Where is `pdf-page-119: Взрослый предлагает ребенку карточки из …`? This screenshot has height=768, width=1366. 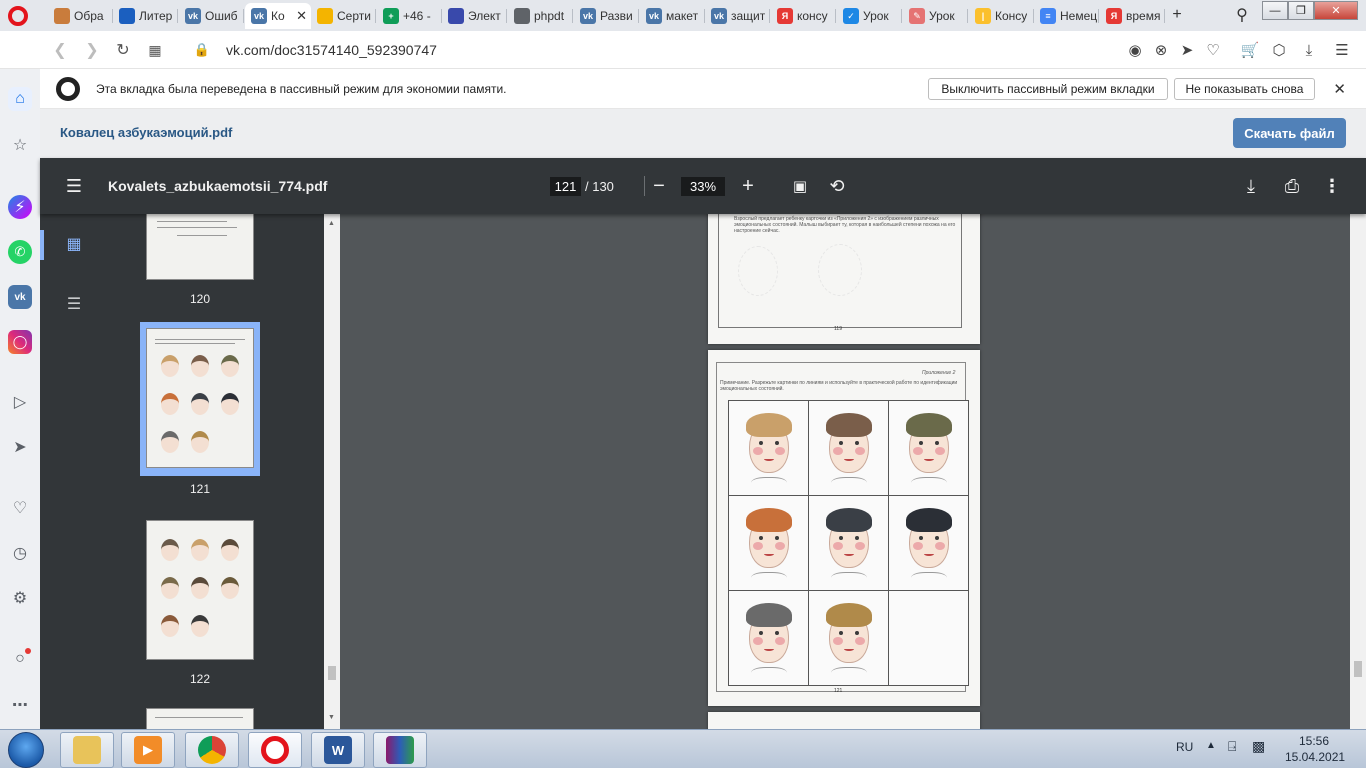 pdf-page-119: Взрослый предлагает ребенку карточки из … is located at coordinates (844, 279).